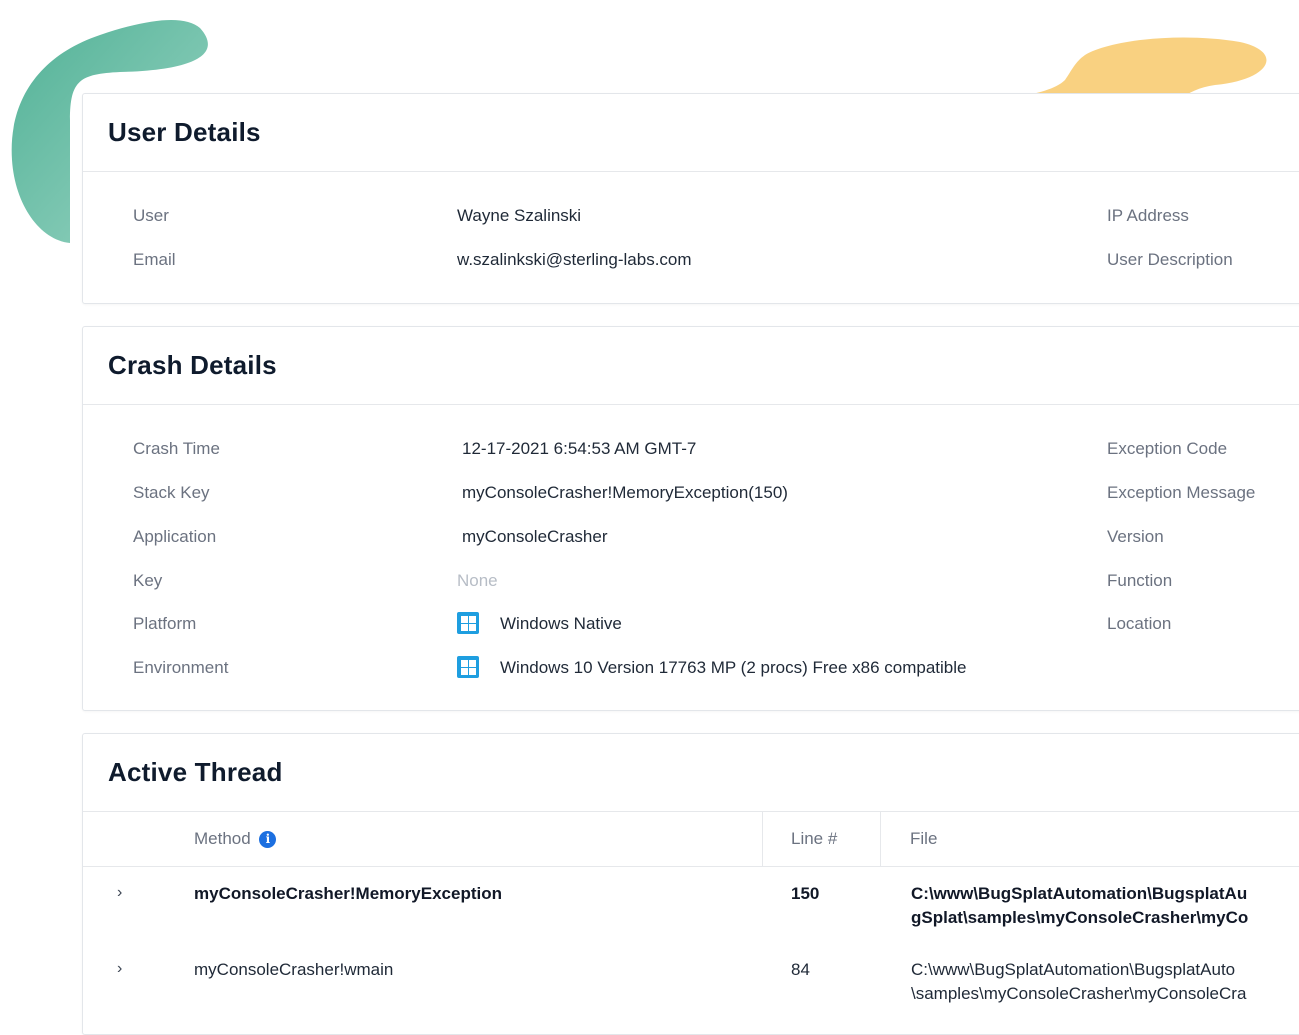  I want to click on platform-label: Platform, so click(165, 623).